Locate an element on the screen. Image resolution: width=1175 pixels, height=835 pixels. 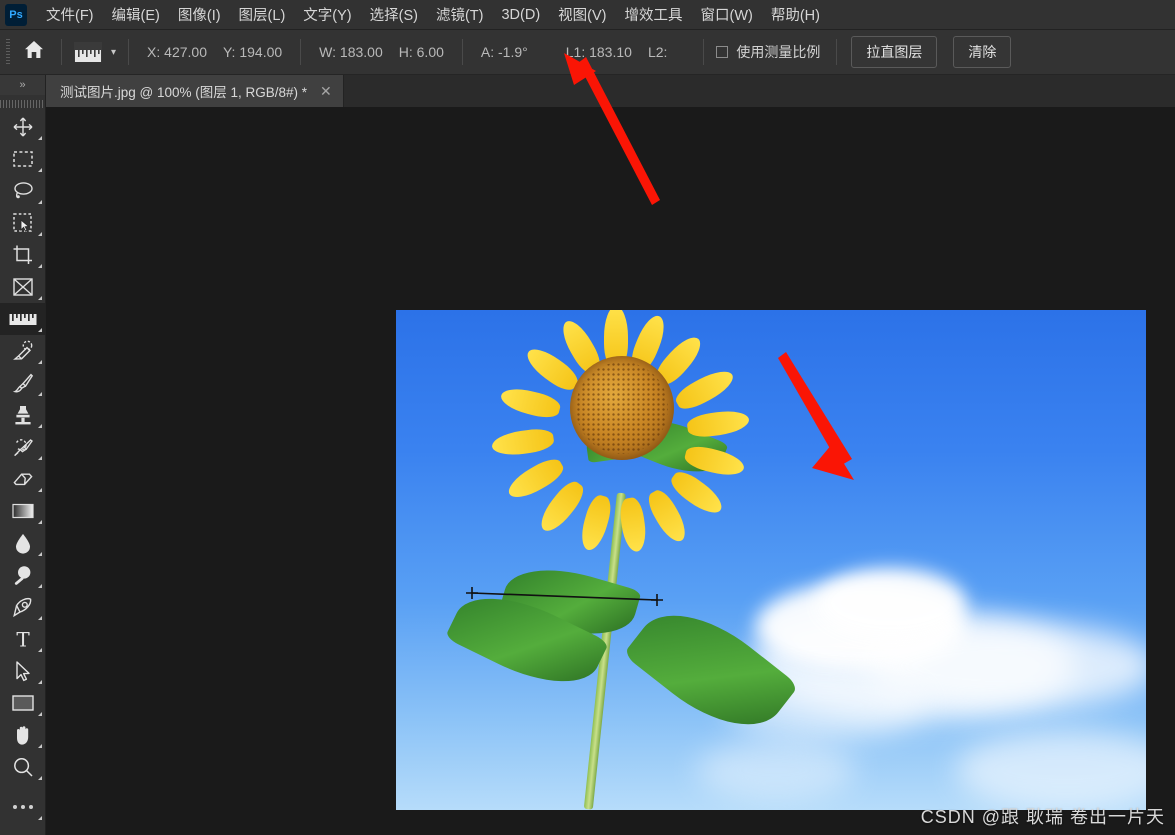
document-tab: 测试图片.jpg @ 100% (图层 1, RGB/8#) * ✕ is located at coordinates (195, 91).